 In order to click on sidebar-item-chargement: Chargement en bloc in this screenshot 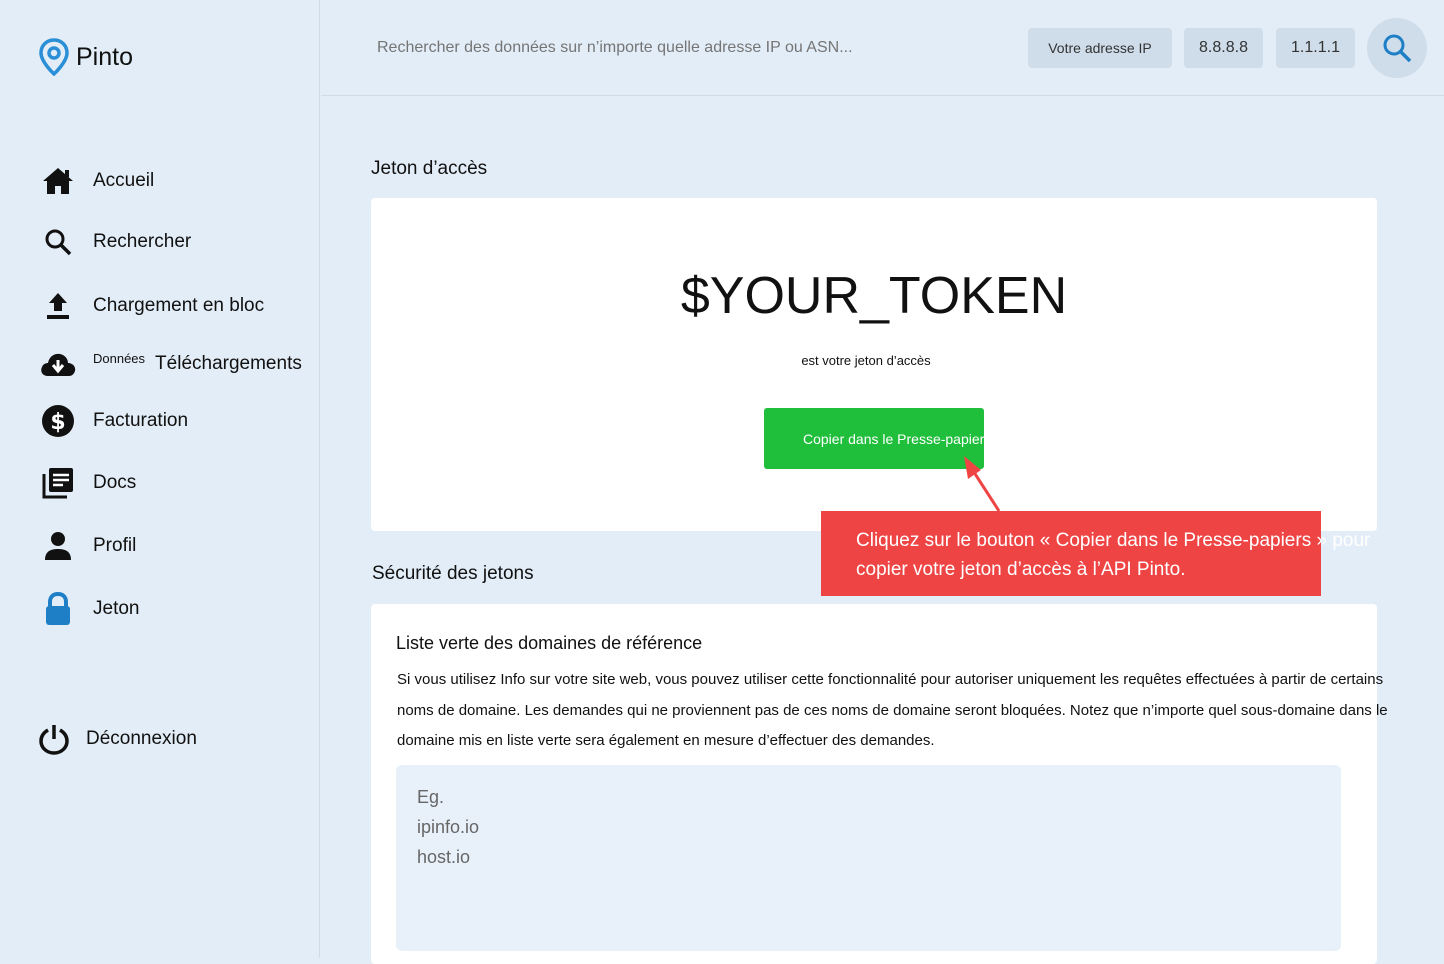, I will do `click(151, 306)`.